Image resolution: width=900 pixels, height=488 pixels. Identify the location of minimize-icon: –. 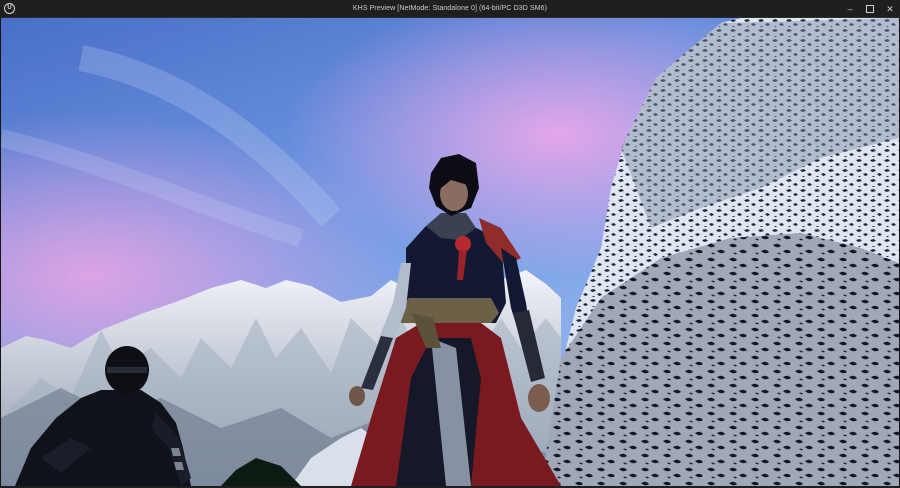
(850, 9).